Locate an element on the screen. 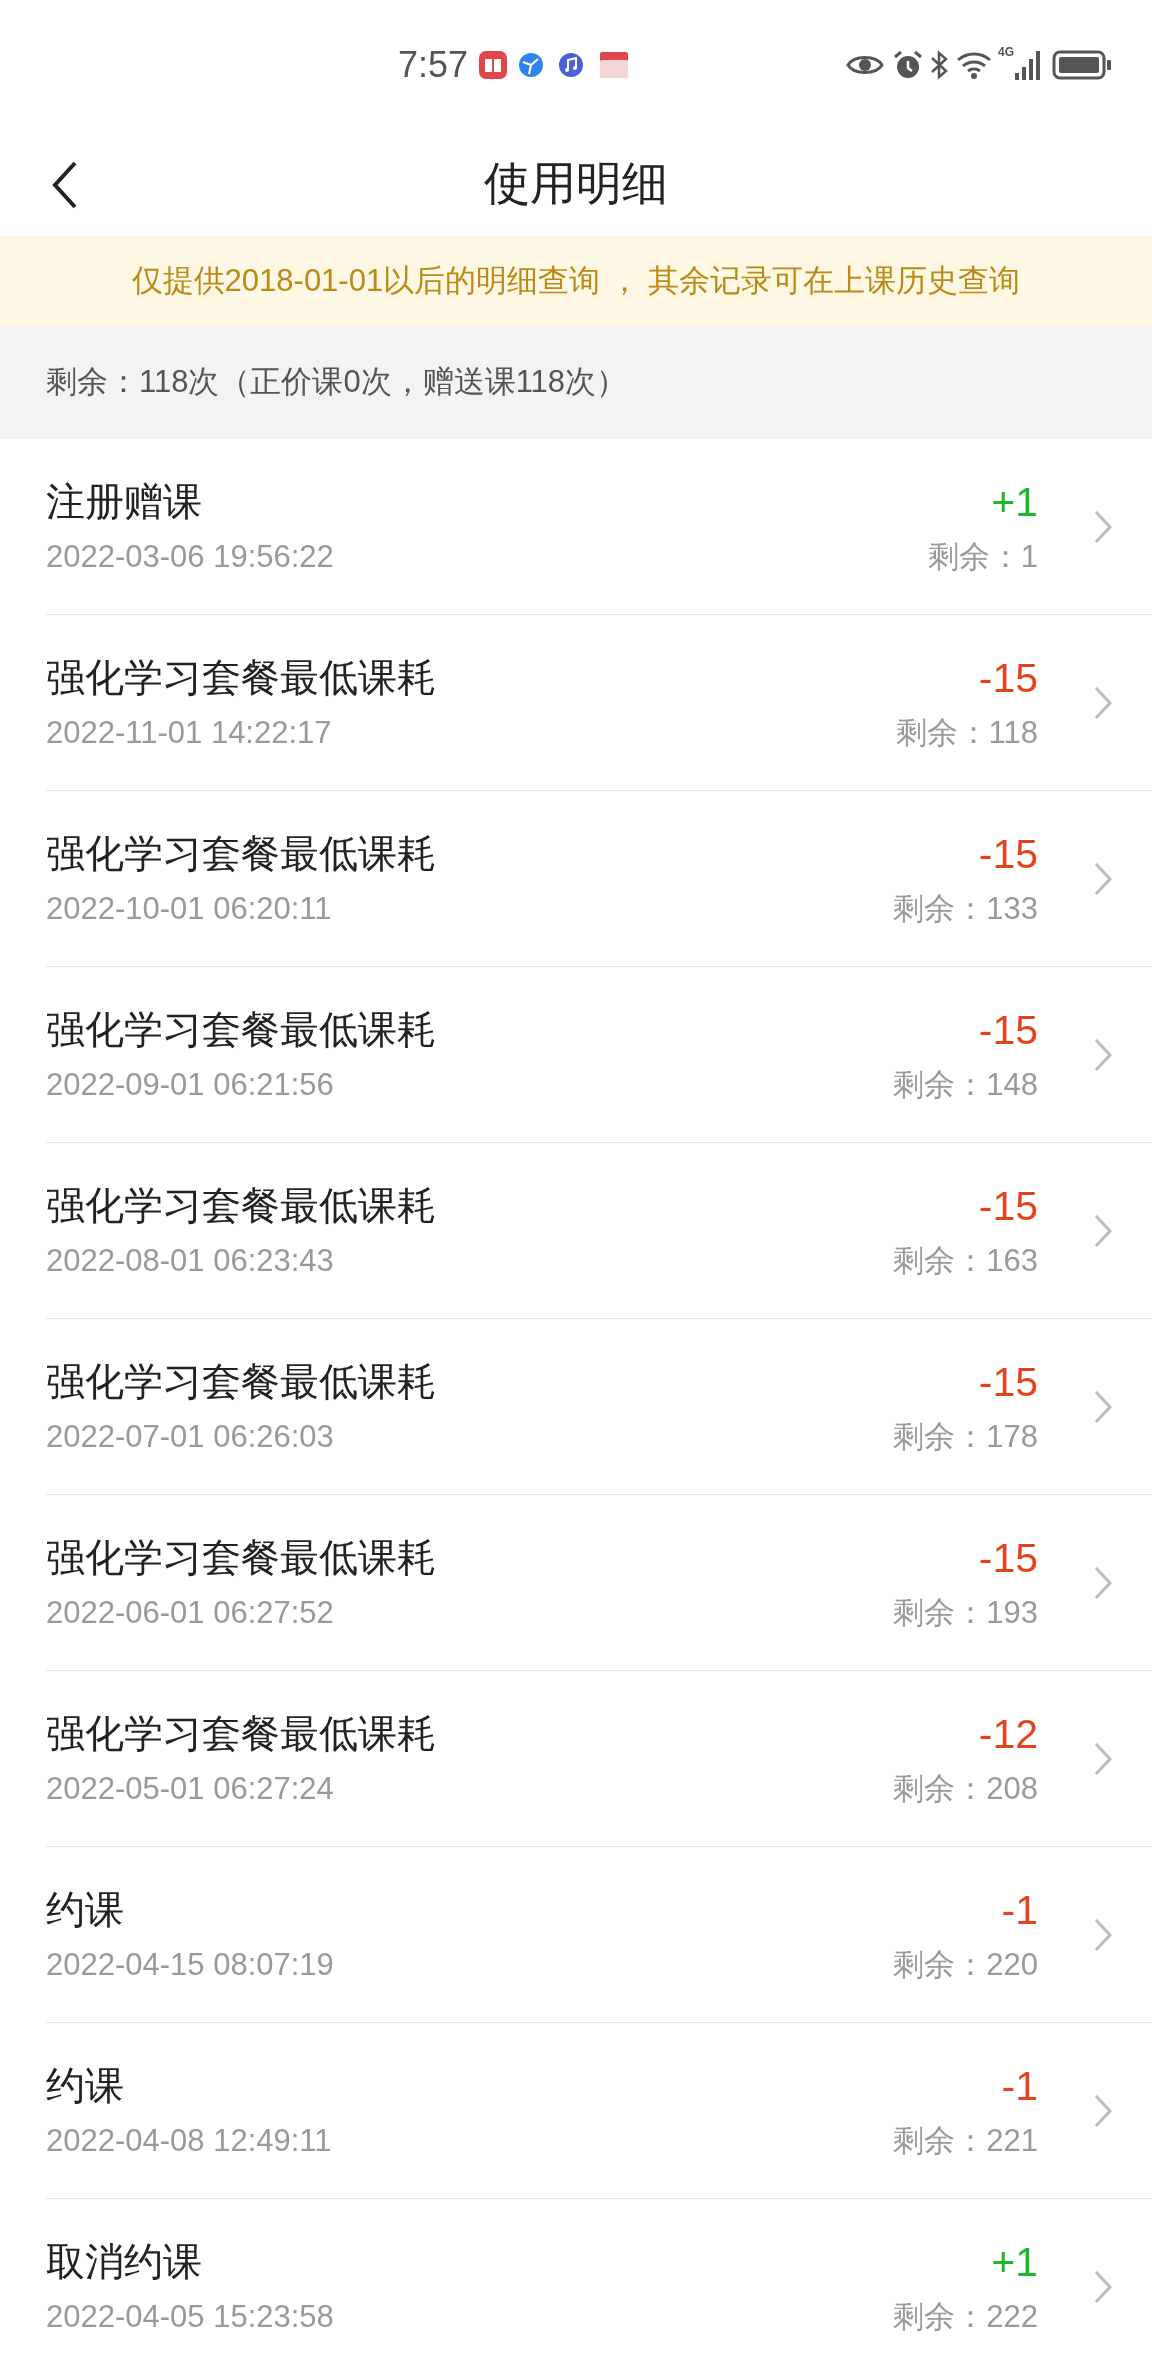 This screenshot has width=1152, height=2376. record-row: 强化学习套餐最低课耗 2022-07-01 06:26:03 -15 剩余：178 is located at coordinates (599, 1407).